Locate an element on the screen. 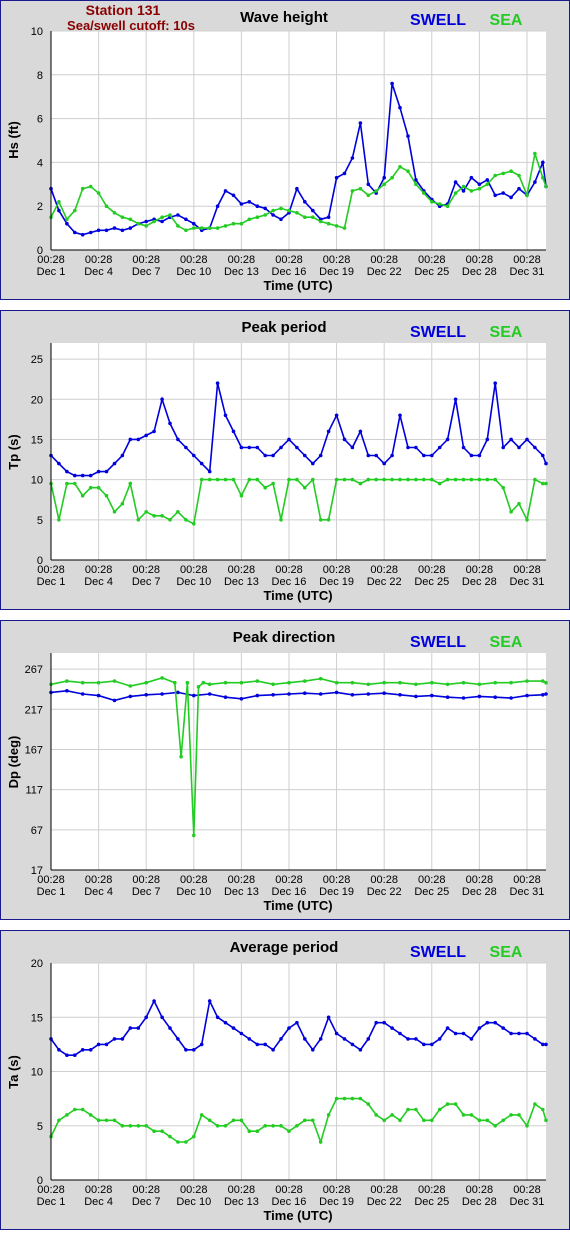  y-axis-label: Tp (s) is located at coordinates (13, 451).